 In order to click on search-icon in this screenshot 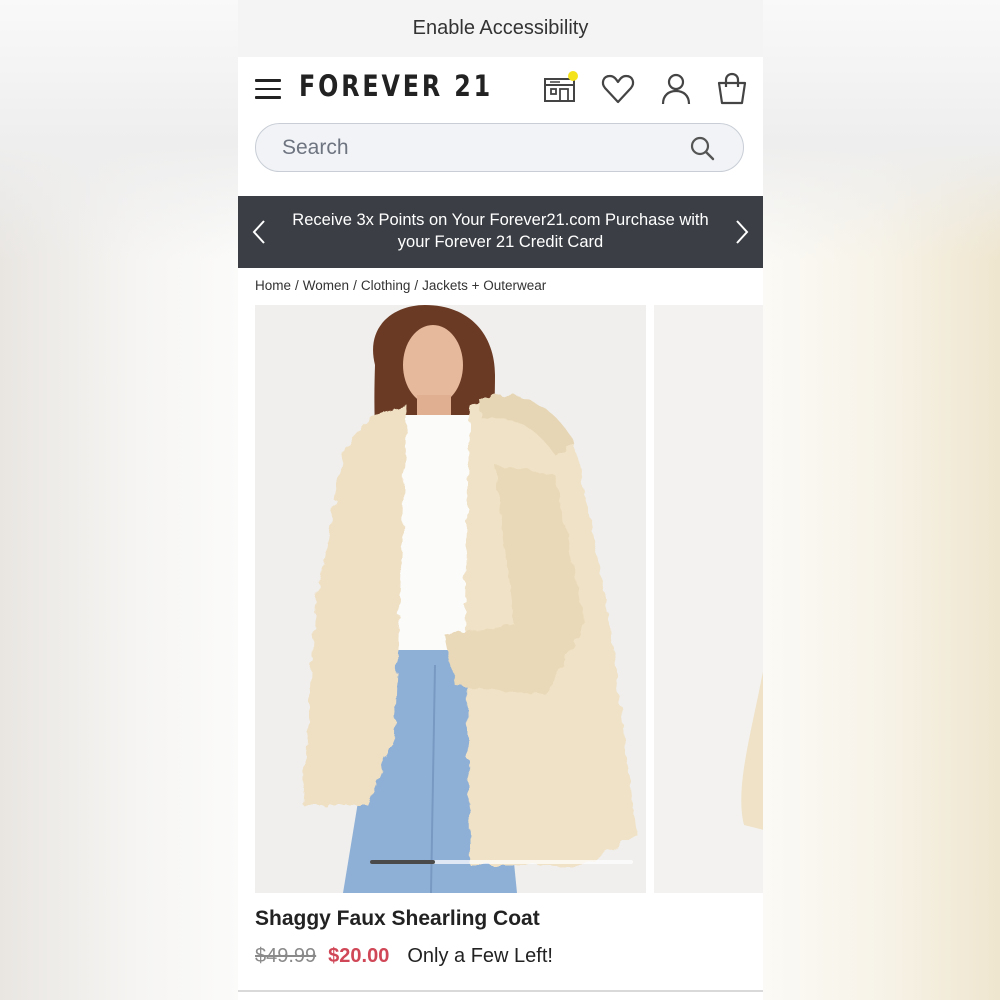, I will do `click(702, 148)`.